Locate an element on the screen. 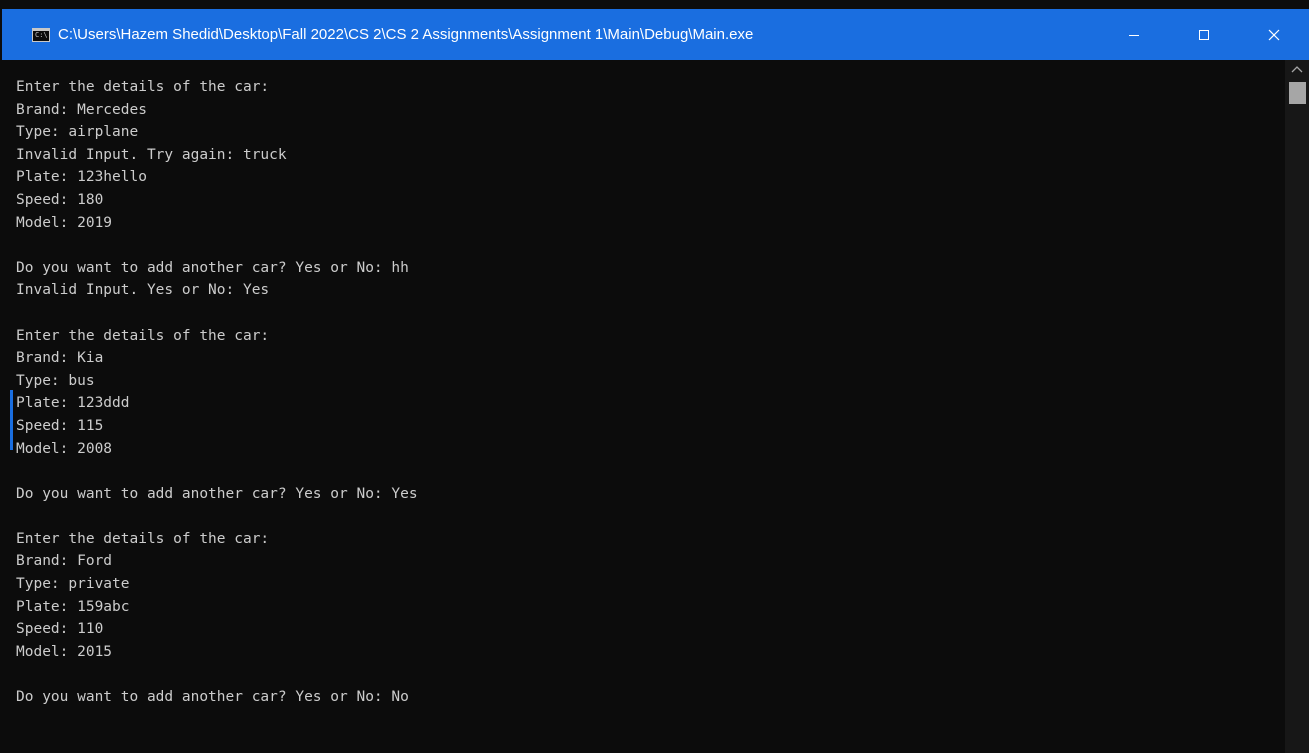  console-line: Type: private is located at coordinates (73, 584).